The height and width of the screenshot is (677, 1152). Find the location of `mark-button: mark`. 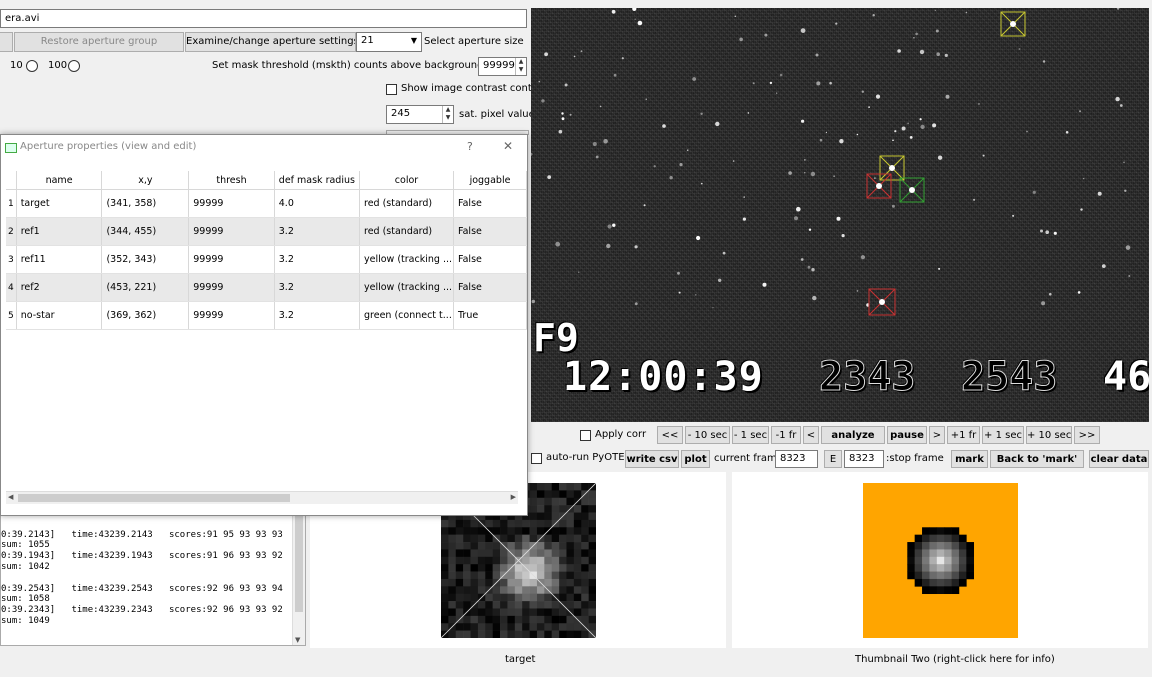

mark-button: mark is located at coordinates (969, 459).